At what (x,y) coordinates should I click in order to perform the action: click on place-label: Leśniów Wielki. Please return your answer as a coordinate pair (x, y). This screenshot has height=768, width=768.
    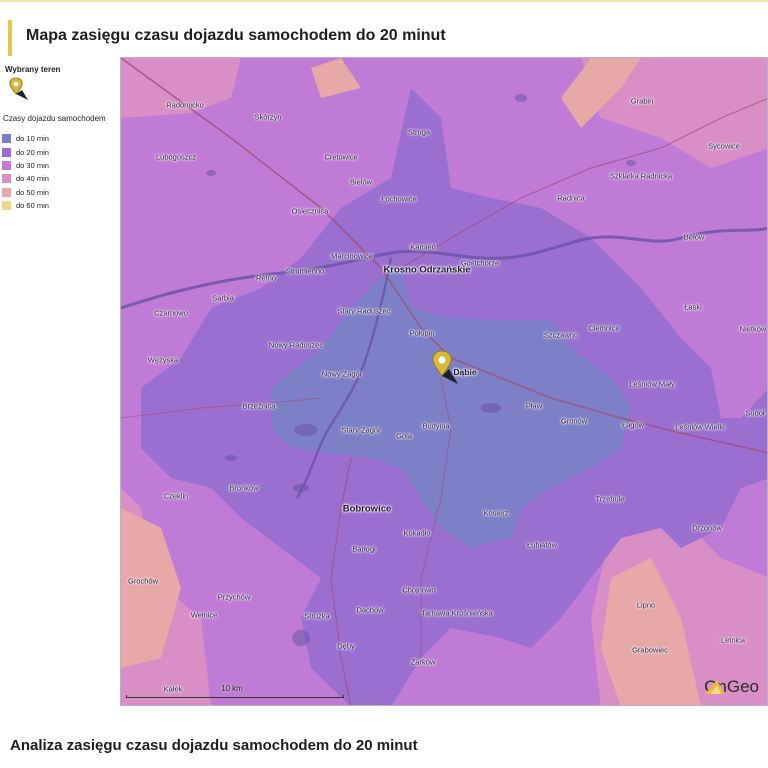
    Looking at the image, I should click on (700, 427).